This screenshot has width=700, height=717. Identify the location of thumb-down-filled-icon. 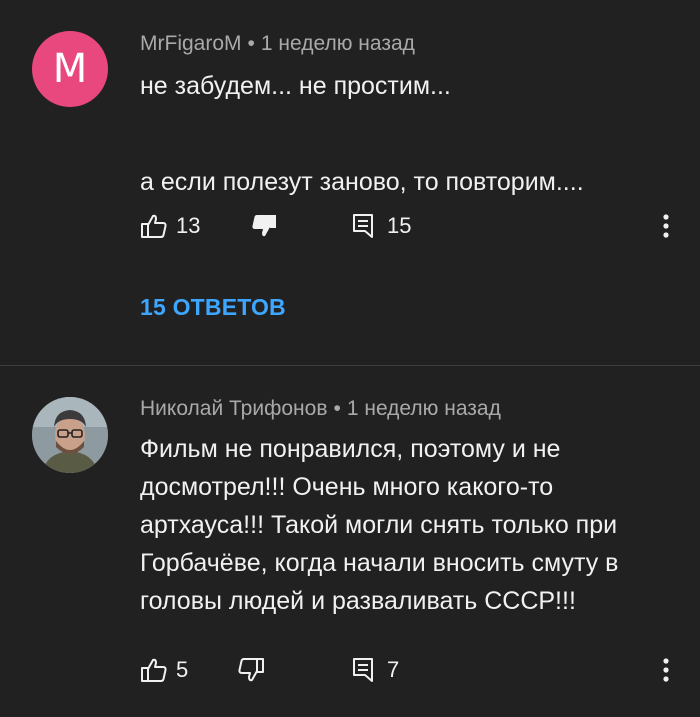
(264, 226).